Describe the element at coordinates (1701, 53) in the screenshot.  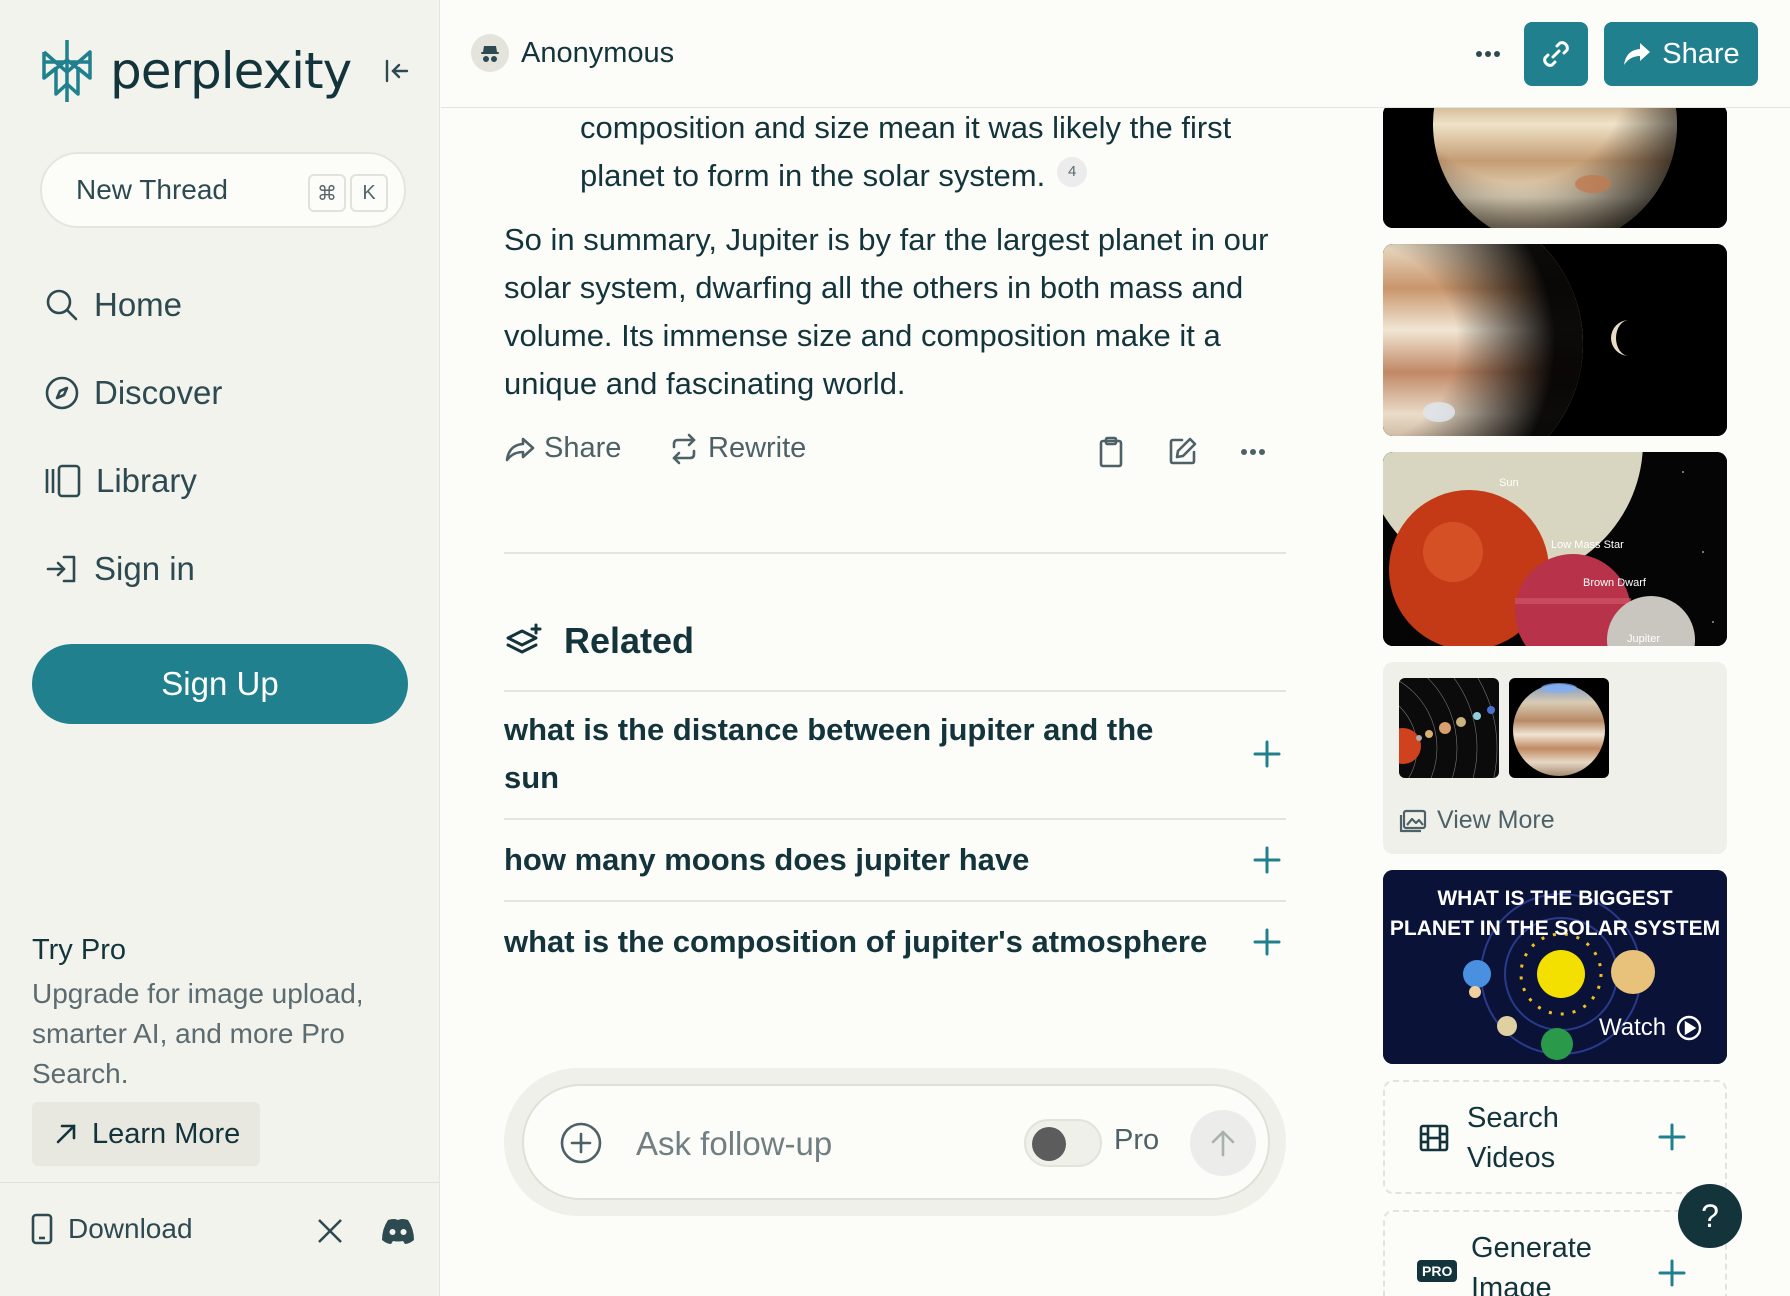
I see `share-label: Share` at that location.